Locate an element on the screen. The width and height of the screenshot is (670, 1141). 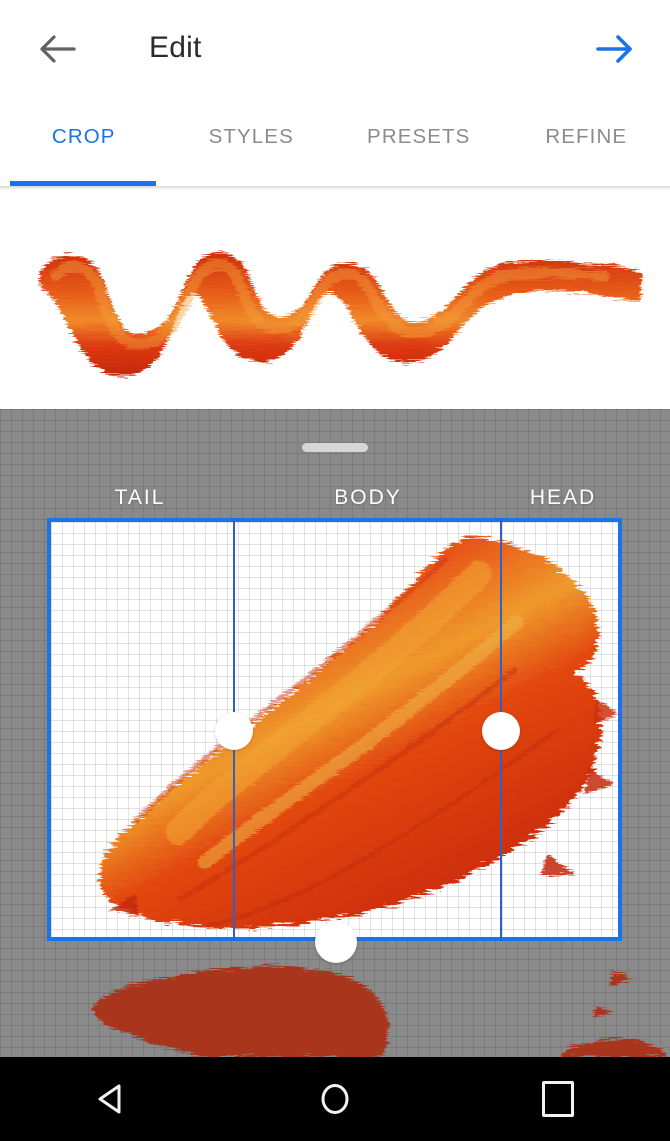
tail-divider-handle is located at coordinates (234, 731).